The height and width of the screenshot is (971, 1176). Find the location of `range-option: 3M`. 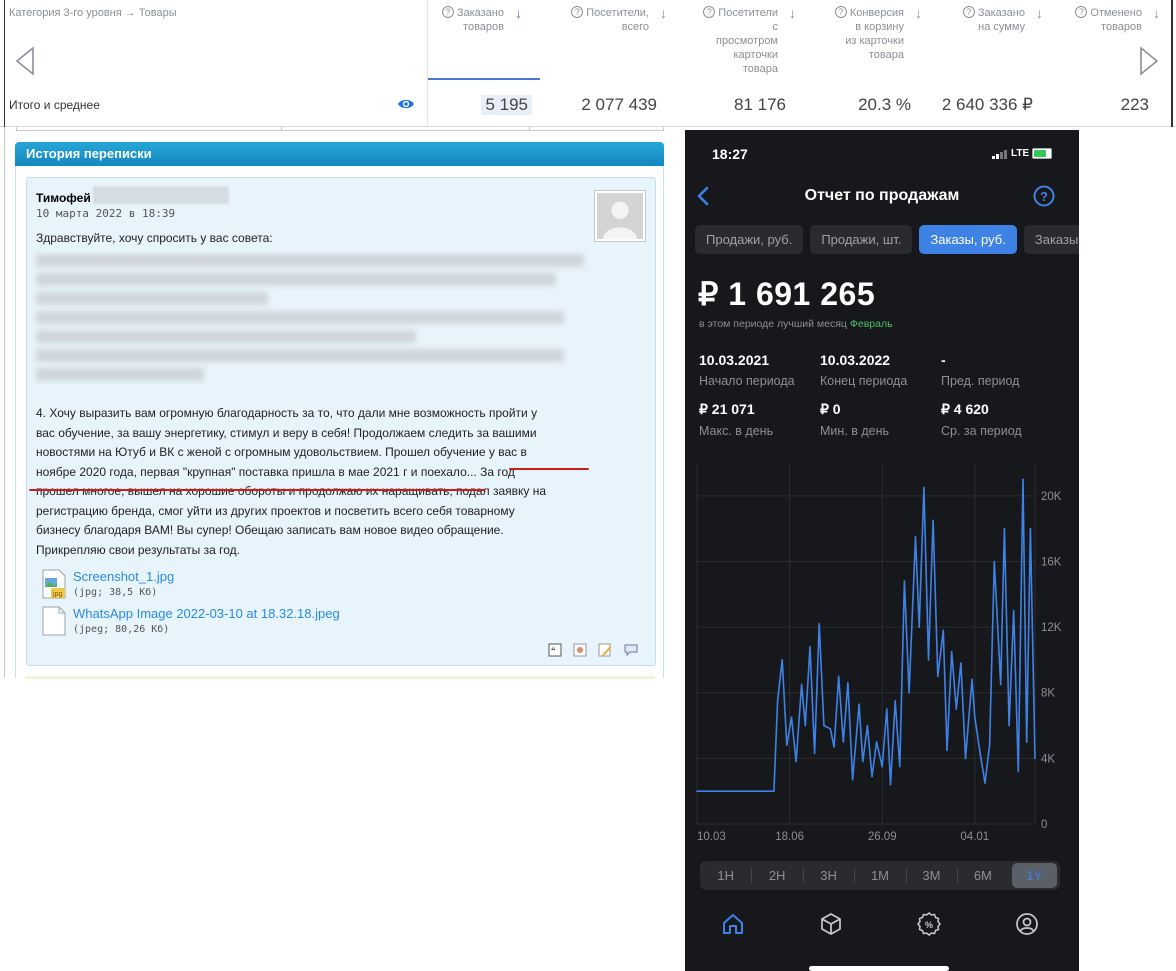

range-option: 3M is located at coordinates (931, 875).